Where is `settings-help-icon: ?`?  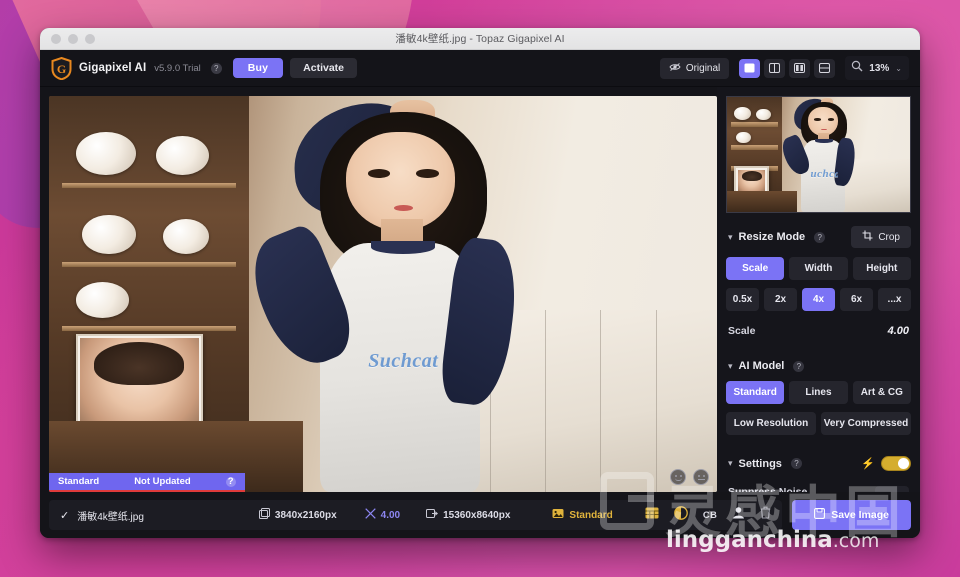
settings-help-icon: ? is located at coordinates (796, 463).